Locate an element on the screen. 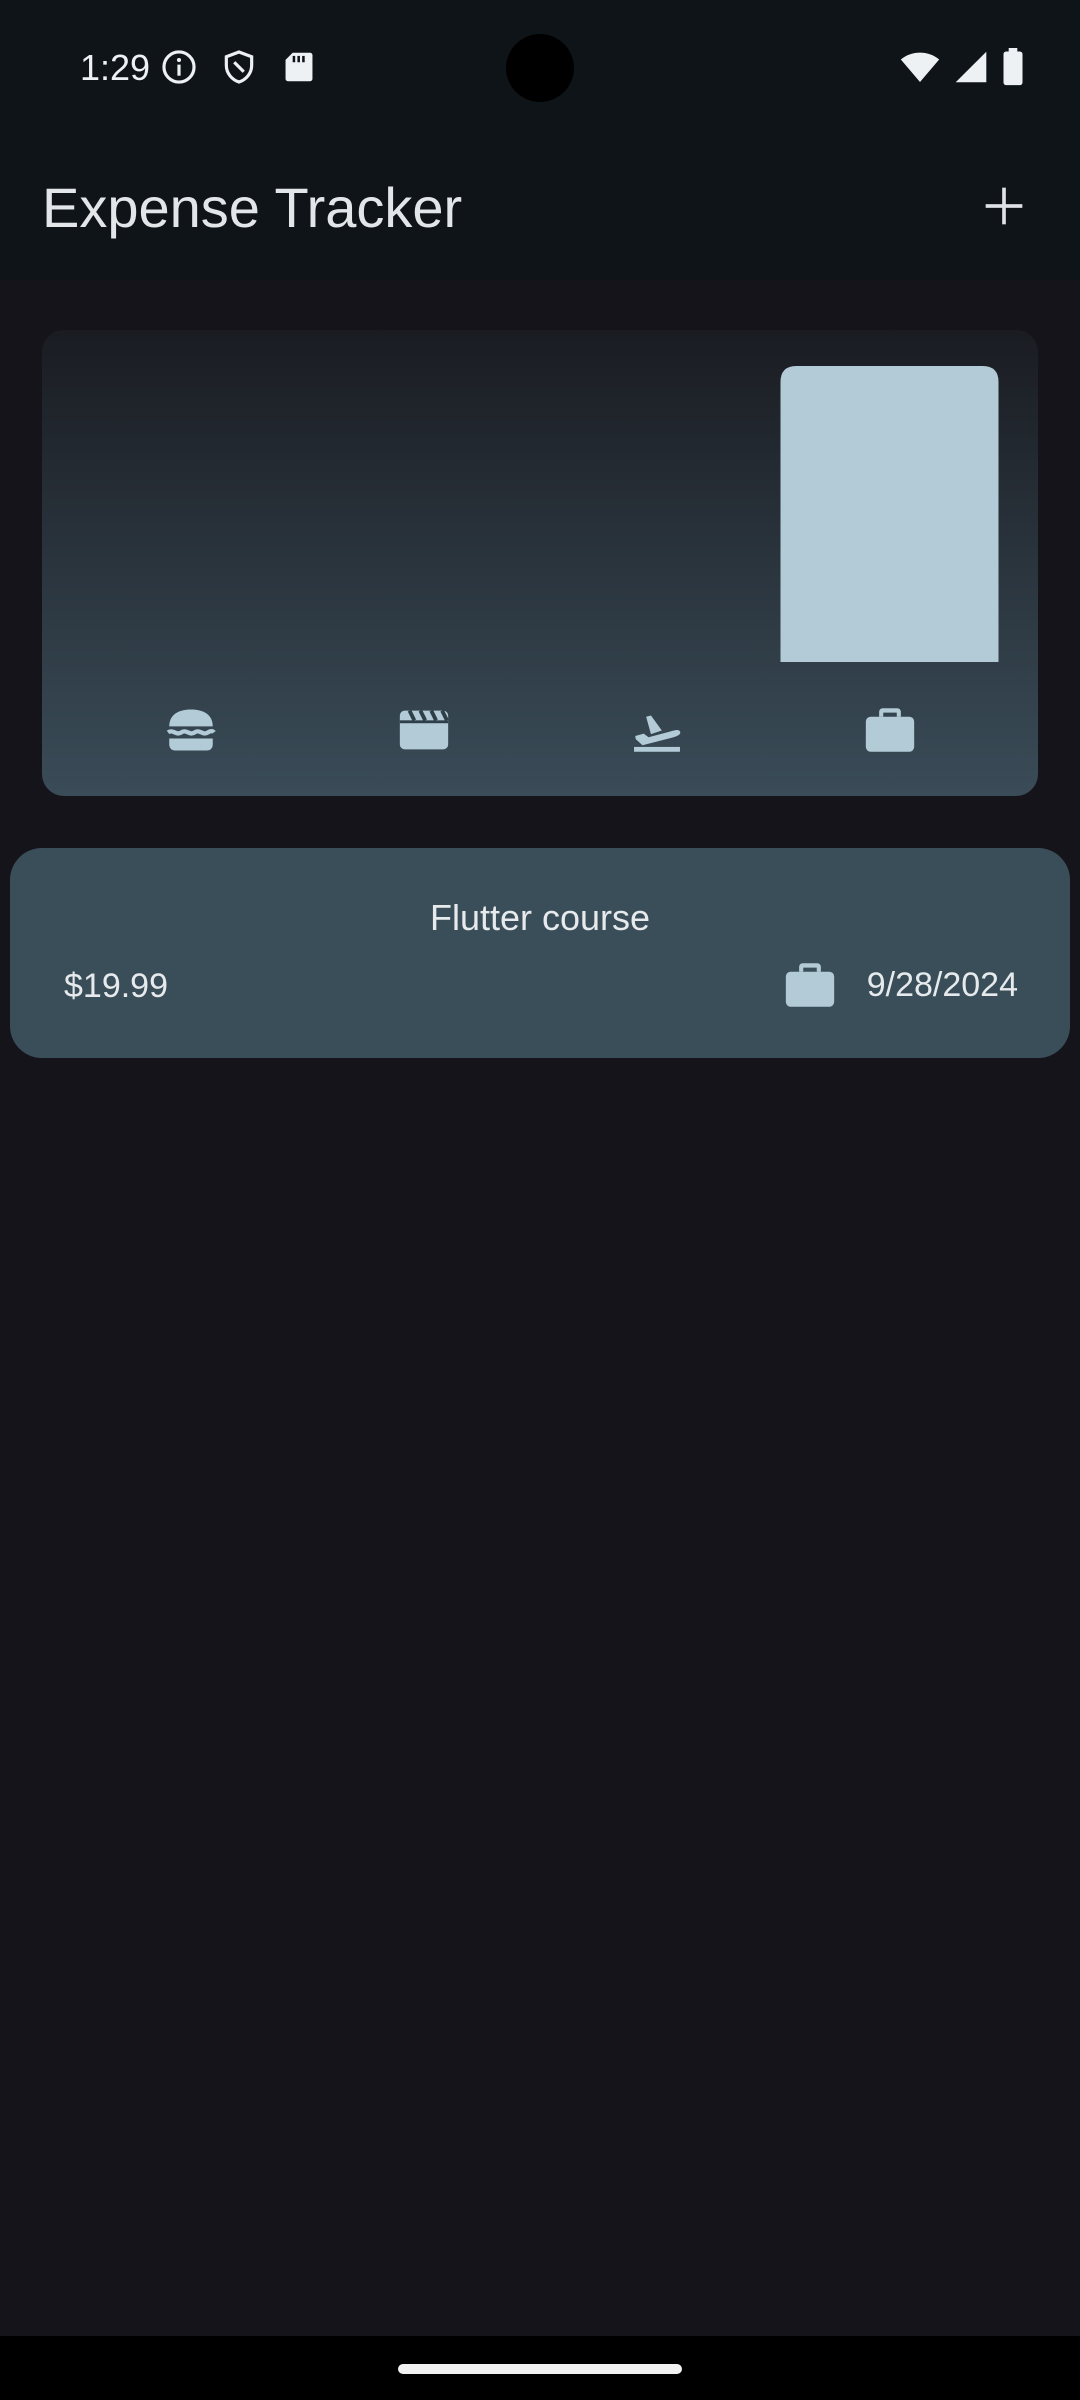 The width and height of the screenshot is (1080, 2400). expense-amount: $19.99 is located at coordinates (116, 986).